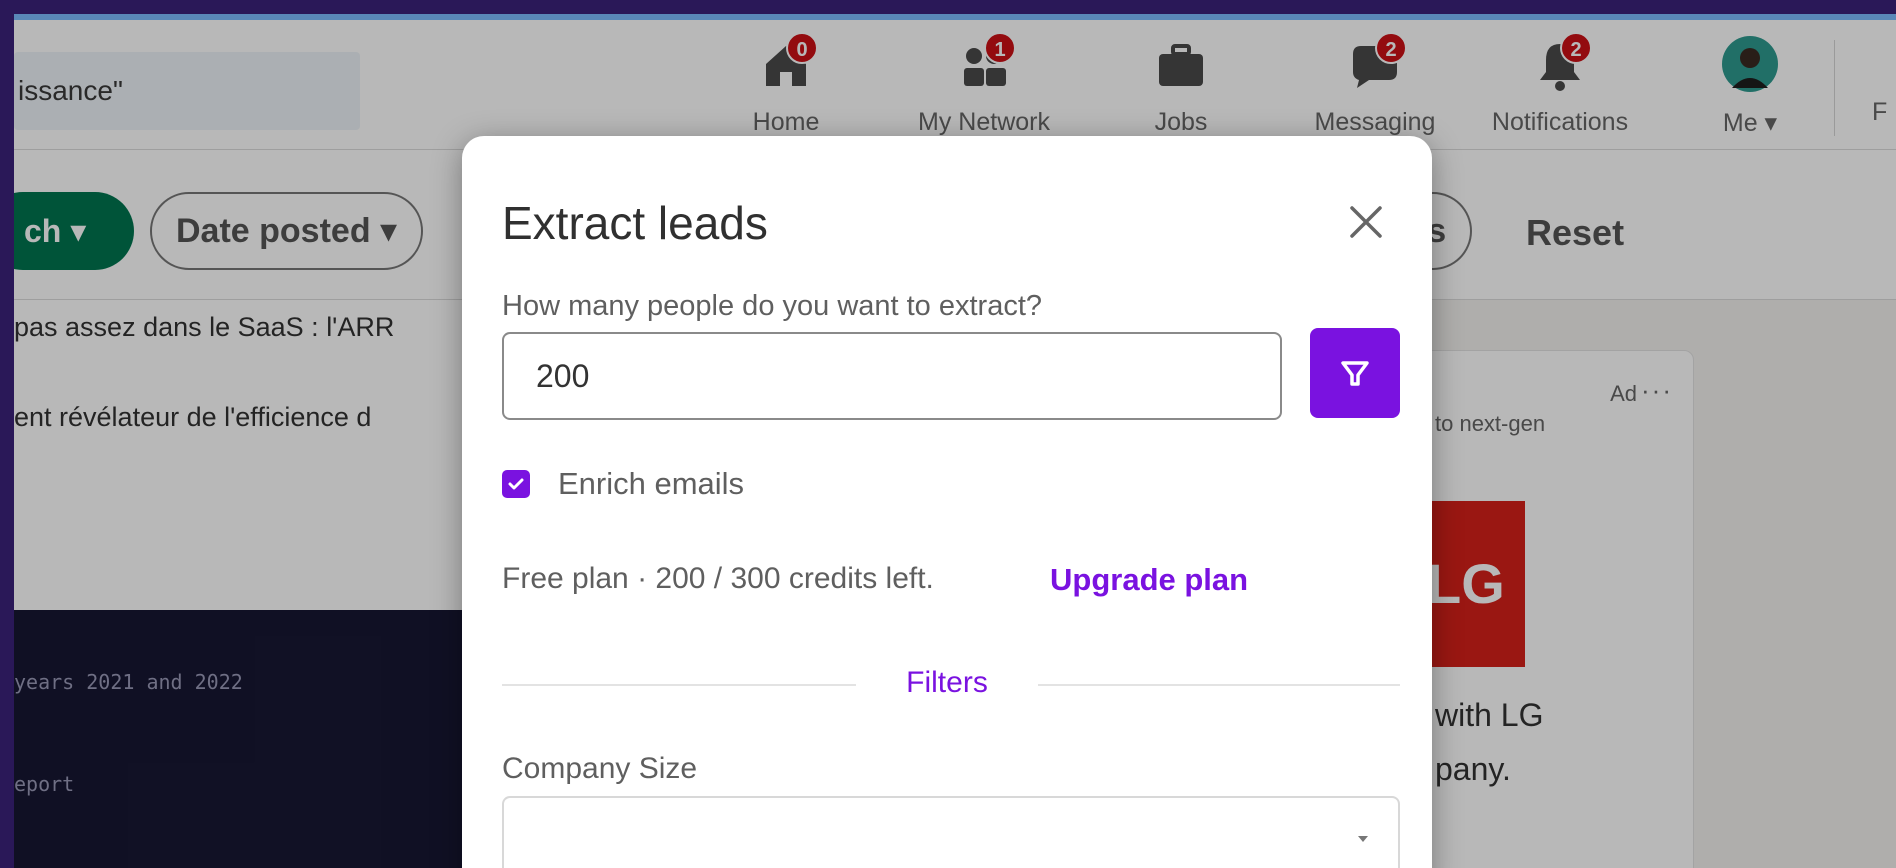 The height and width of the screenshot is (868, 1896). Describe the element at coordinates (718, 578) in the screenshot. I see `plan-credits-text: Free plan · 200 / 300 credits left.` at that location.